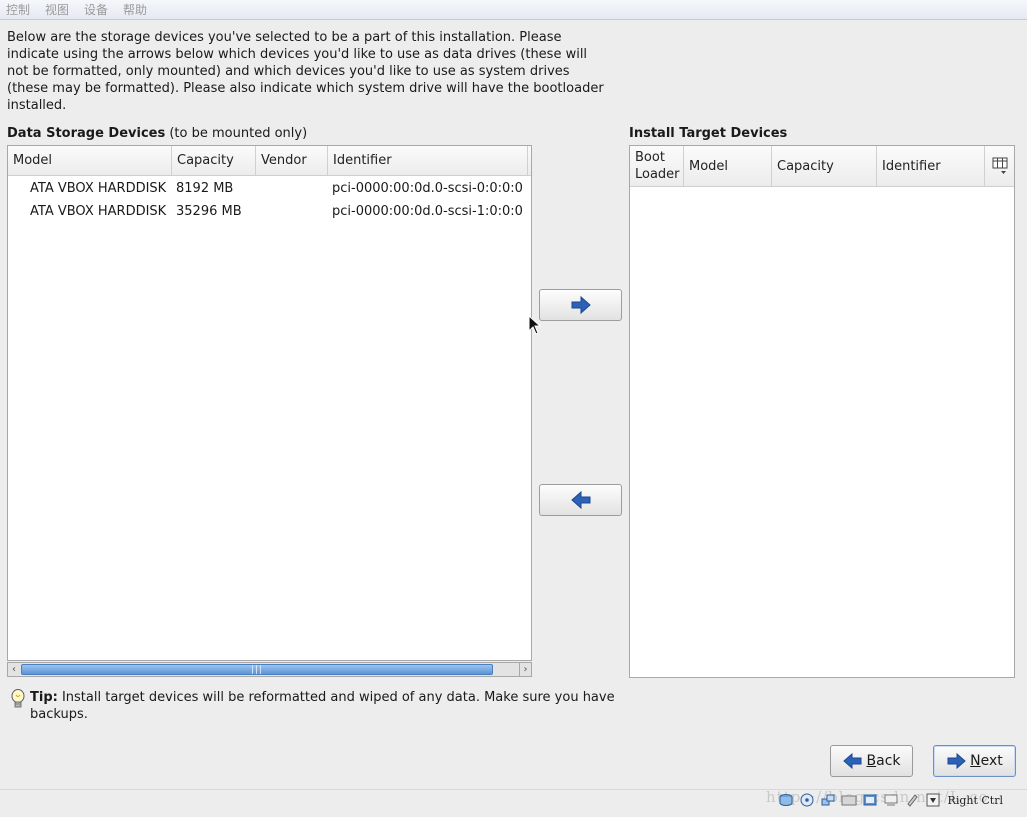 This screenshot has height=817, width=1027. I want to click on install-target-title: Install Target Devices, so click(708, 133).